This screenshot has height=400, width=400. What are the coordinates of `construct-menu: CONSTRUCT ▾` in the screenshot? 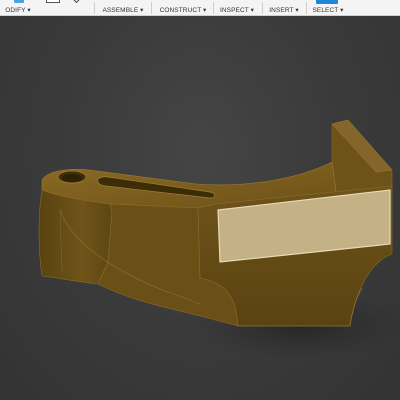 It's located at (183, 8).